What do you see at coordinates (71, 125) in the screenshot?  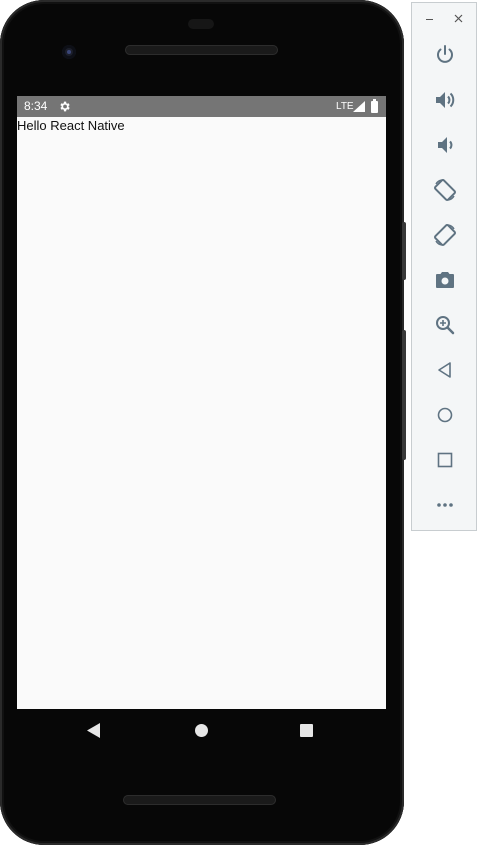 I see `hello-text: Hello React Native` at bounding box center [71, 125].